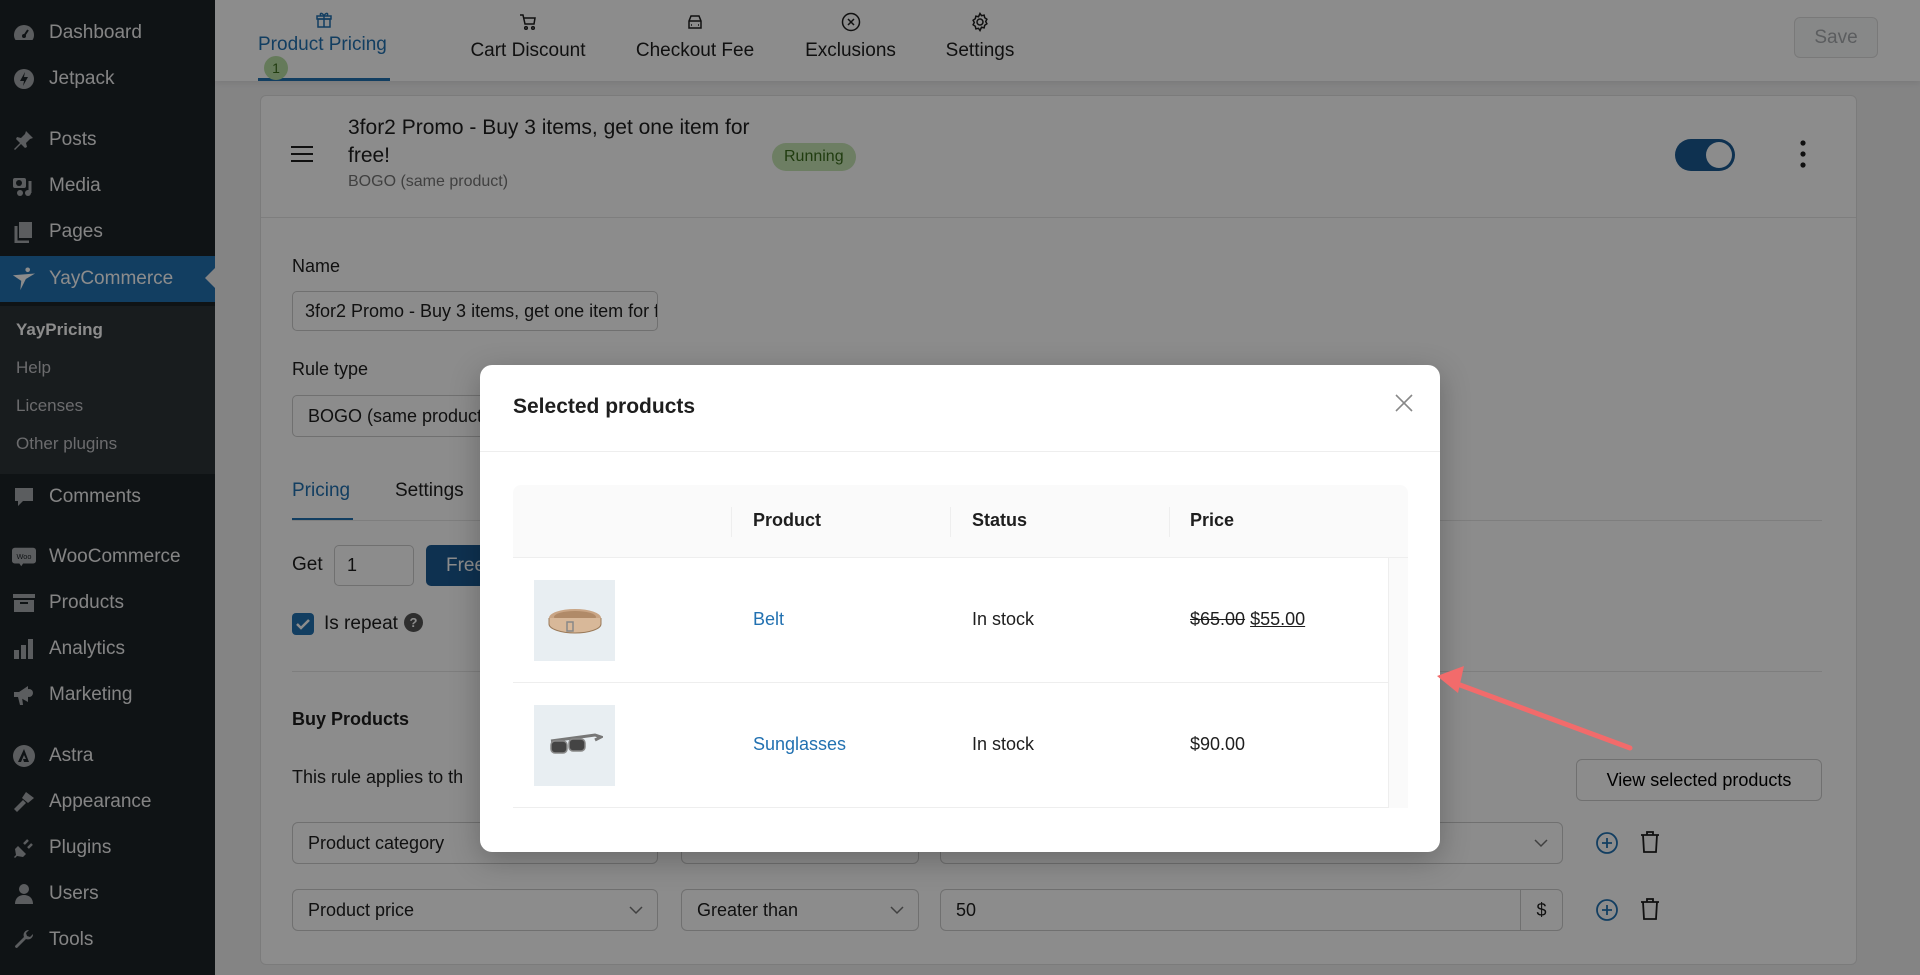  Describe the element at coordinates (1212, 520) in the screenshot. I see `column-header-price: Price` at that location.